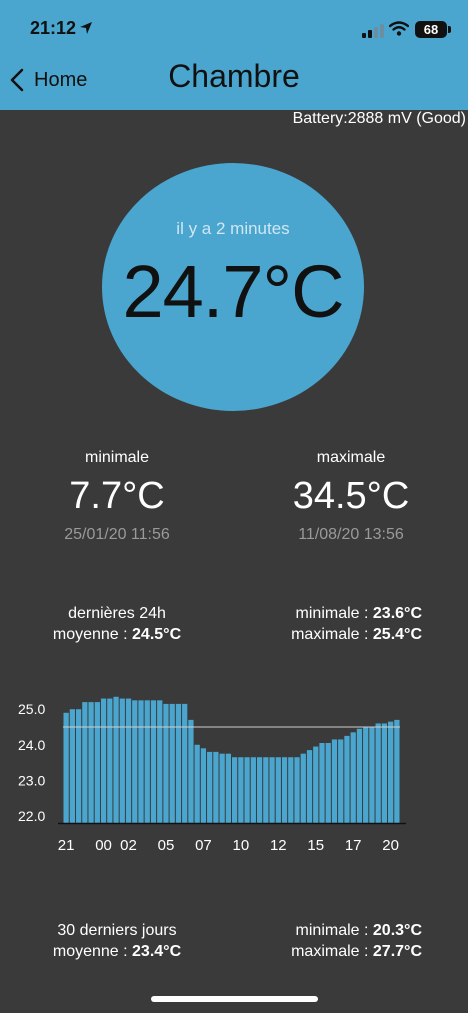 The image size is (468, 1013). I want to click on location-arrow-icon, so click(86, 28).